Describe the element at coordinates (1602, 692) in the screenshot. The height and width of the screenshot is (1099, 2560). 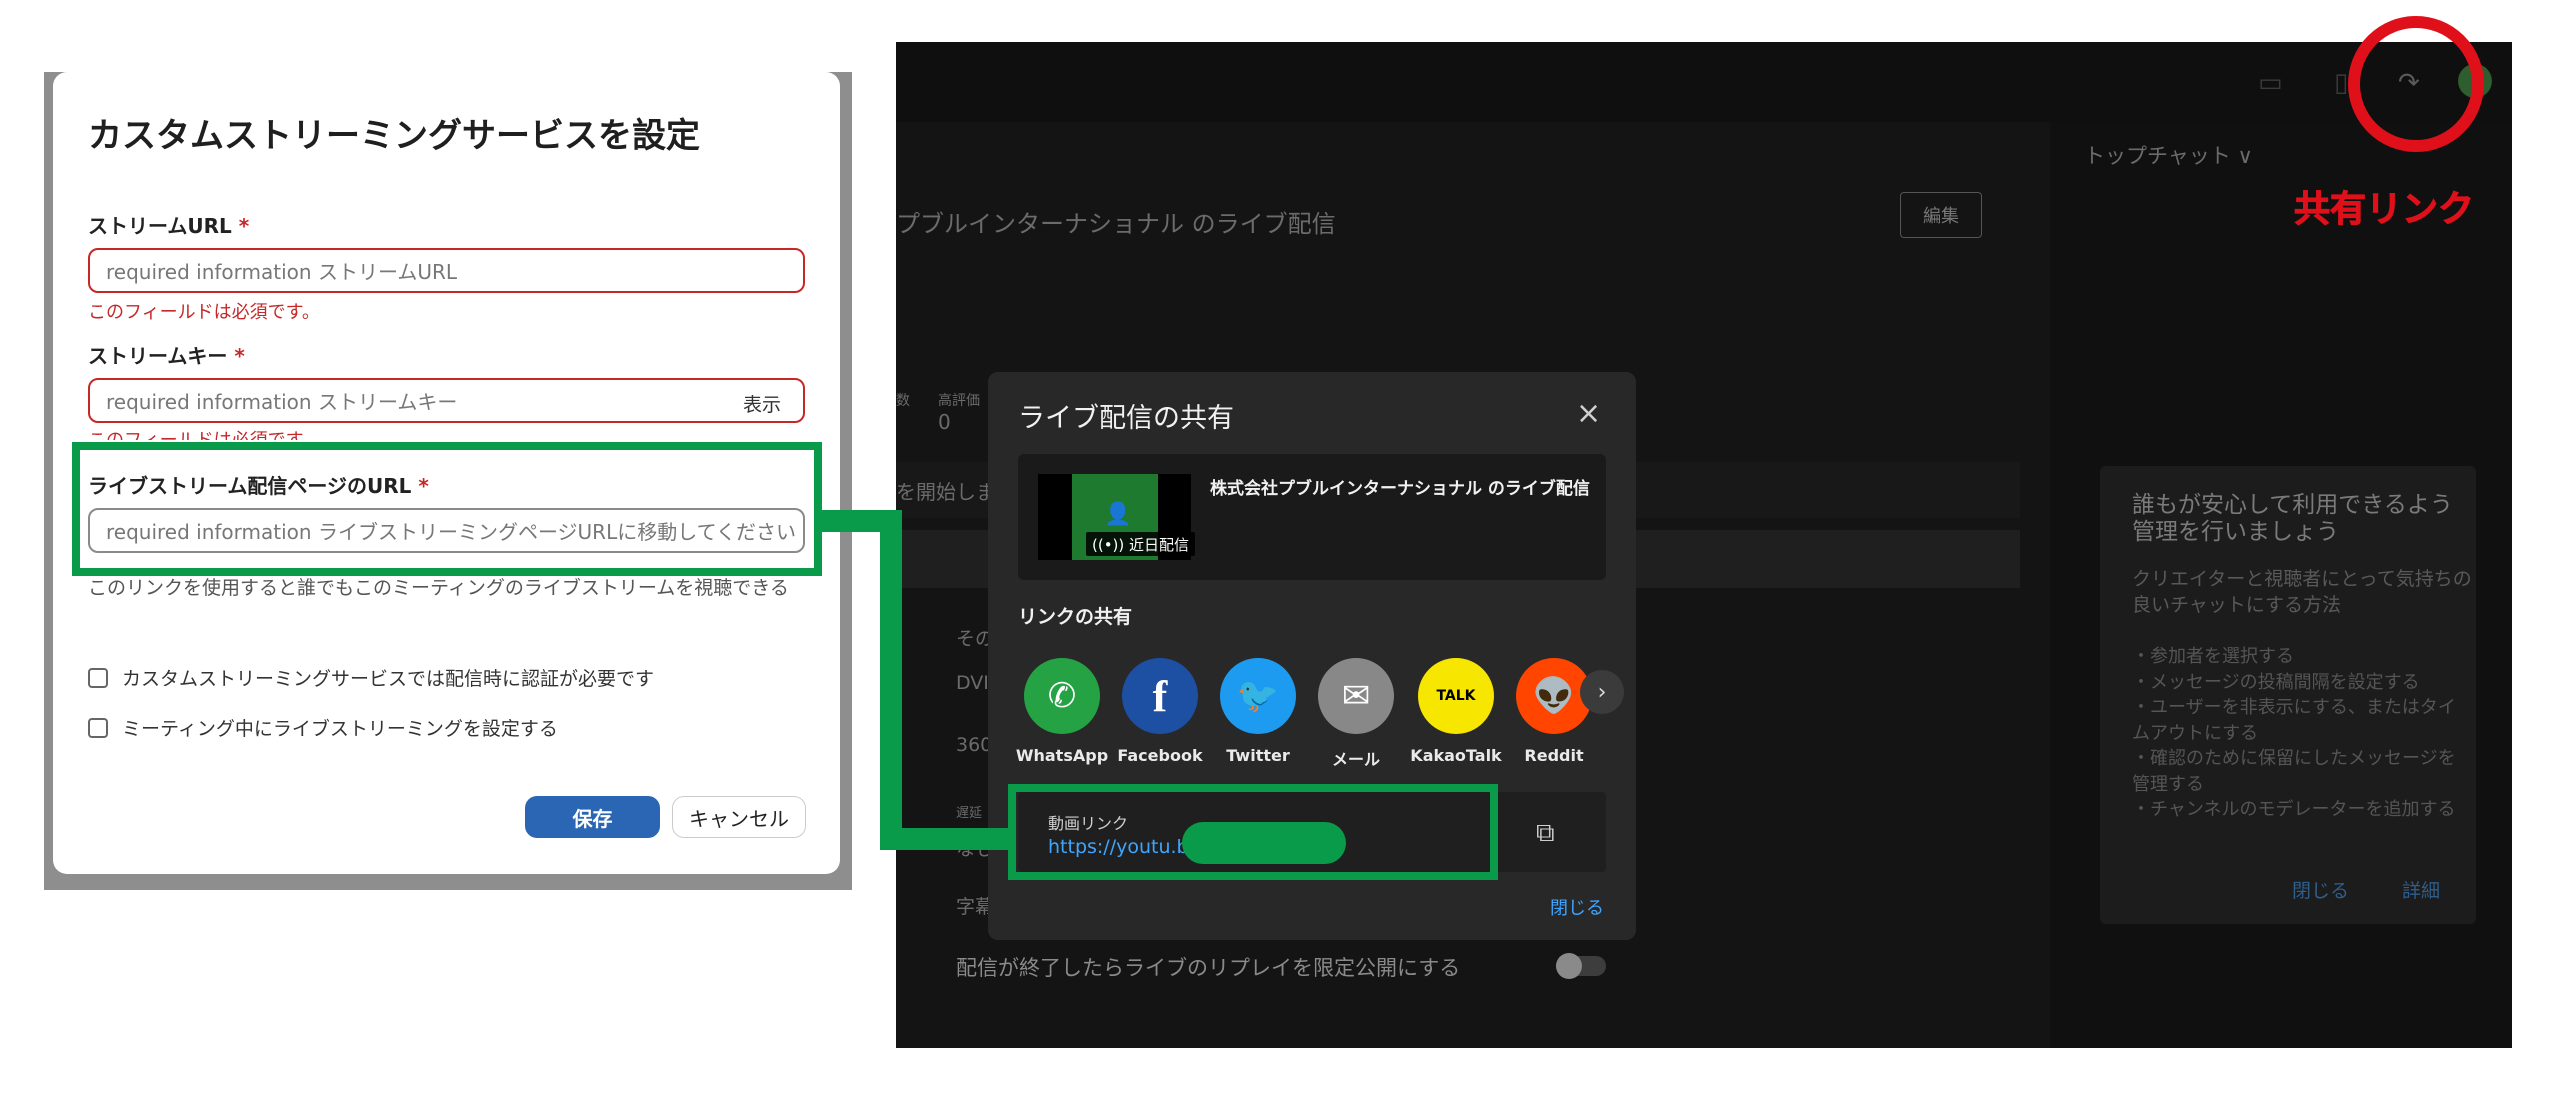
I see `chevron-right-icon: ›` at that location.